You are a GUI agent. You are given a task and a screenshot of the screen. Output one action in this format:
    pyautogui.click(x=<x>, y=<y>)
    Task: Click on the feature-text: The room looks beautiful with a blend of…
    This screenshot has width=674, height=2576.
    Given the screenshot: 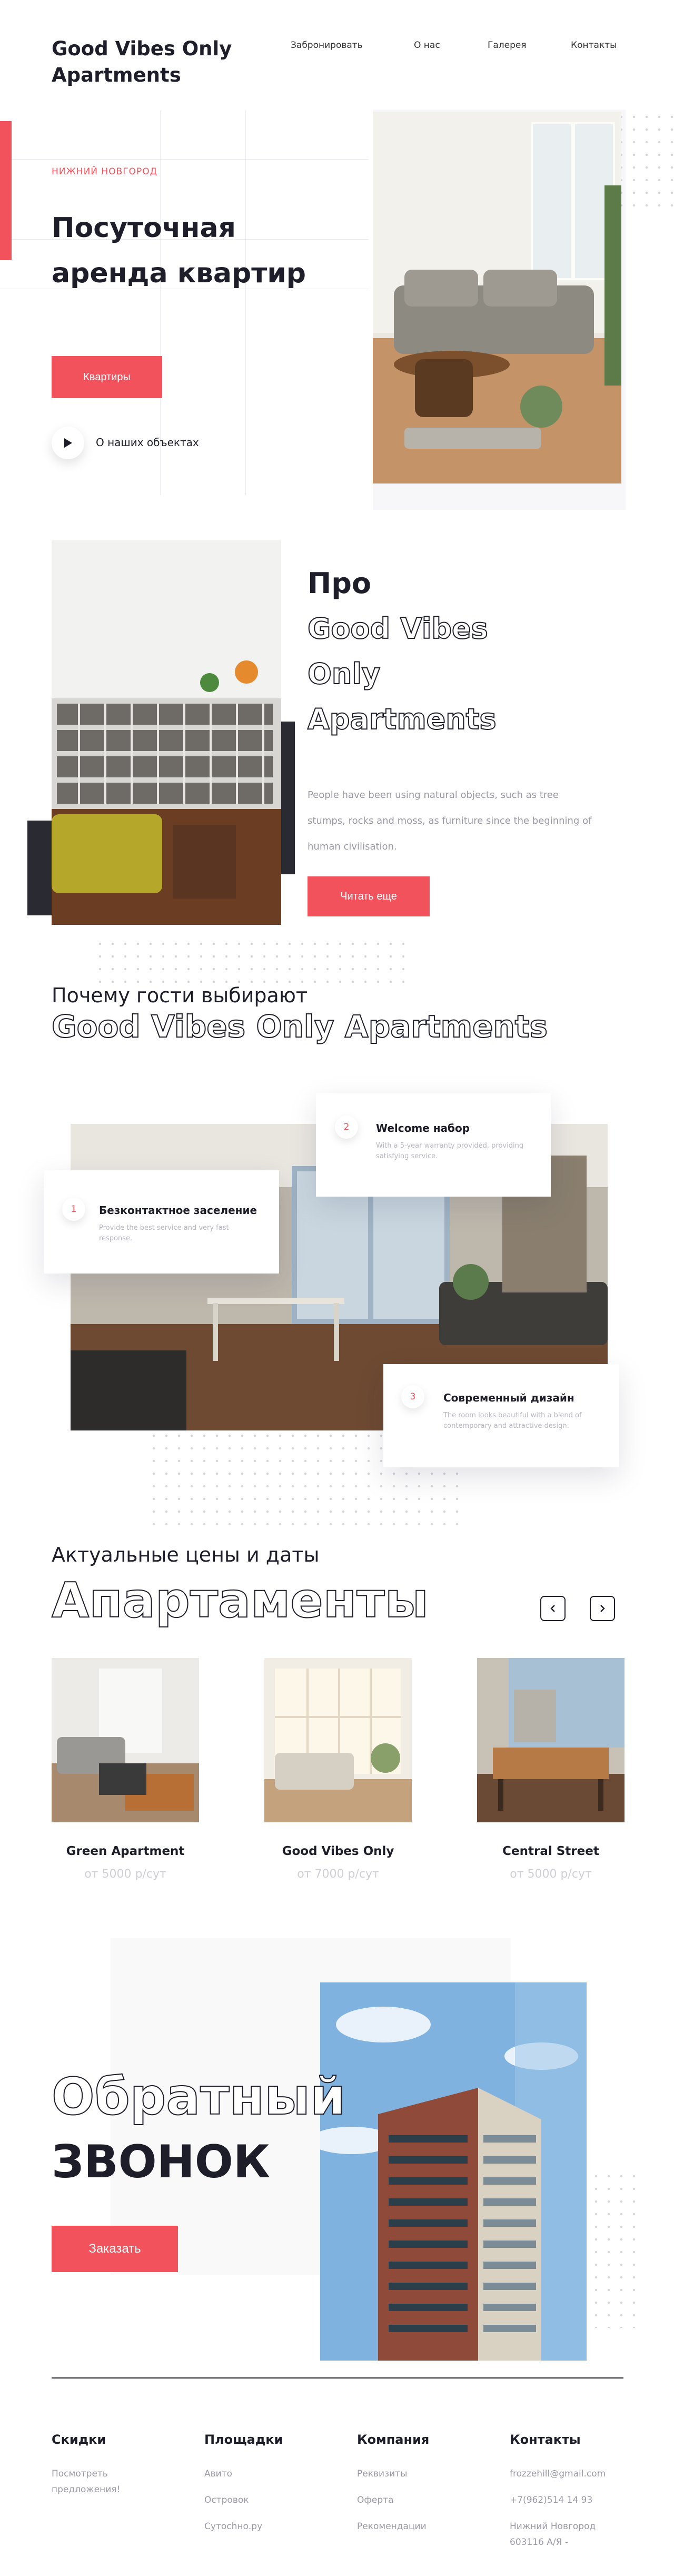 What is the action you would take?
    pyautogui.click(x=513, y=1421)
    